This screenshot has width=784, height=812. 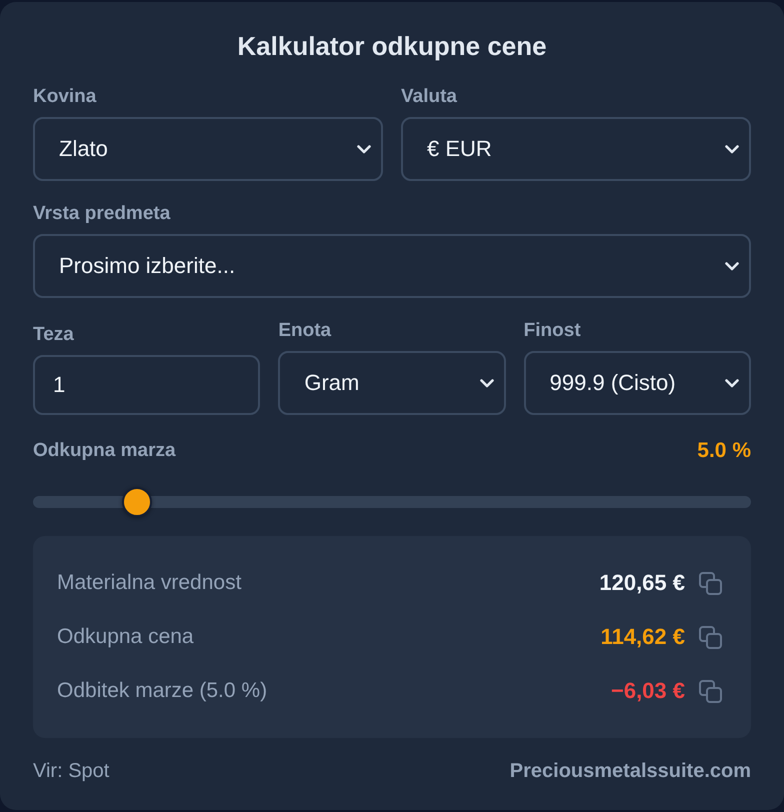 I want to click on field-label: Teza, so click(x=53, y=335).